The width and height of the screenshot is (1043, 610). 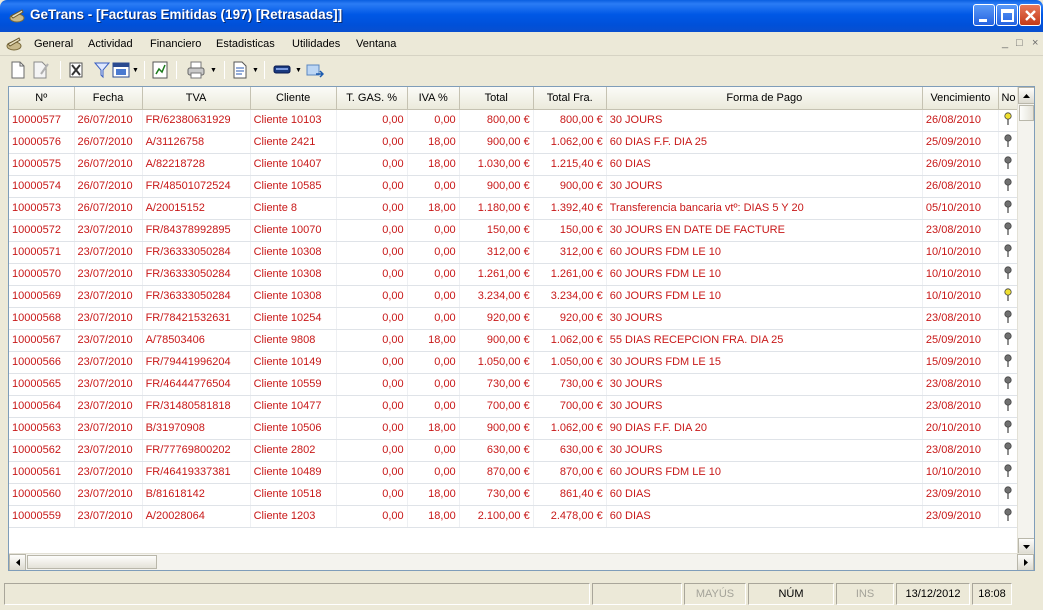 What do you see at coordinates (14, 44) in the screenshot?
I see `app-menu-icon` at bounding box center [14, 44].